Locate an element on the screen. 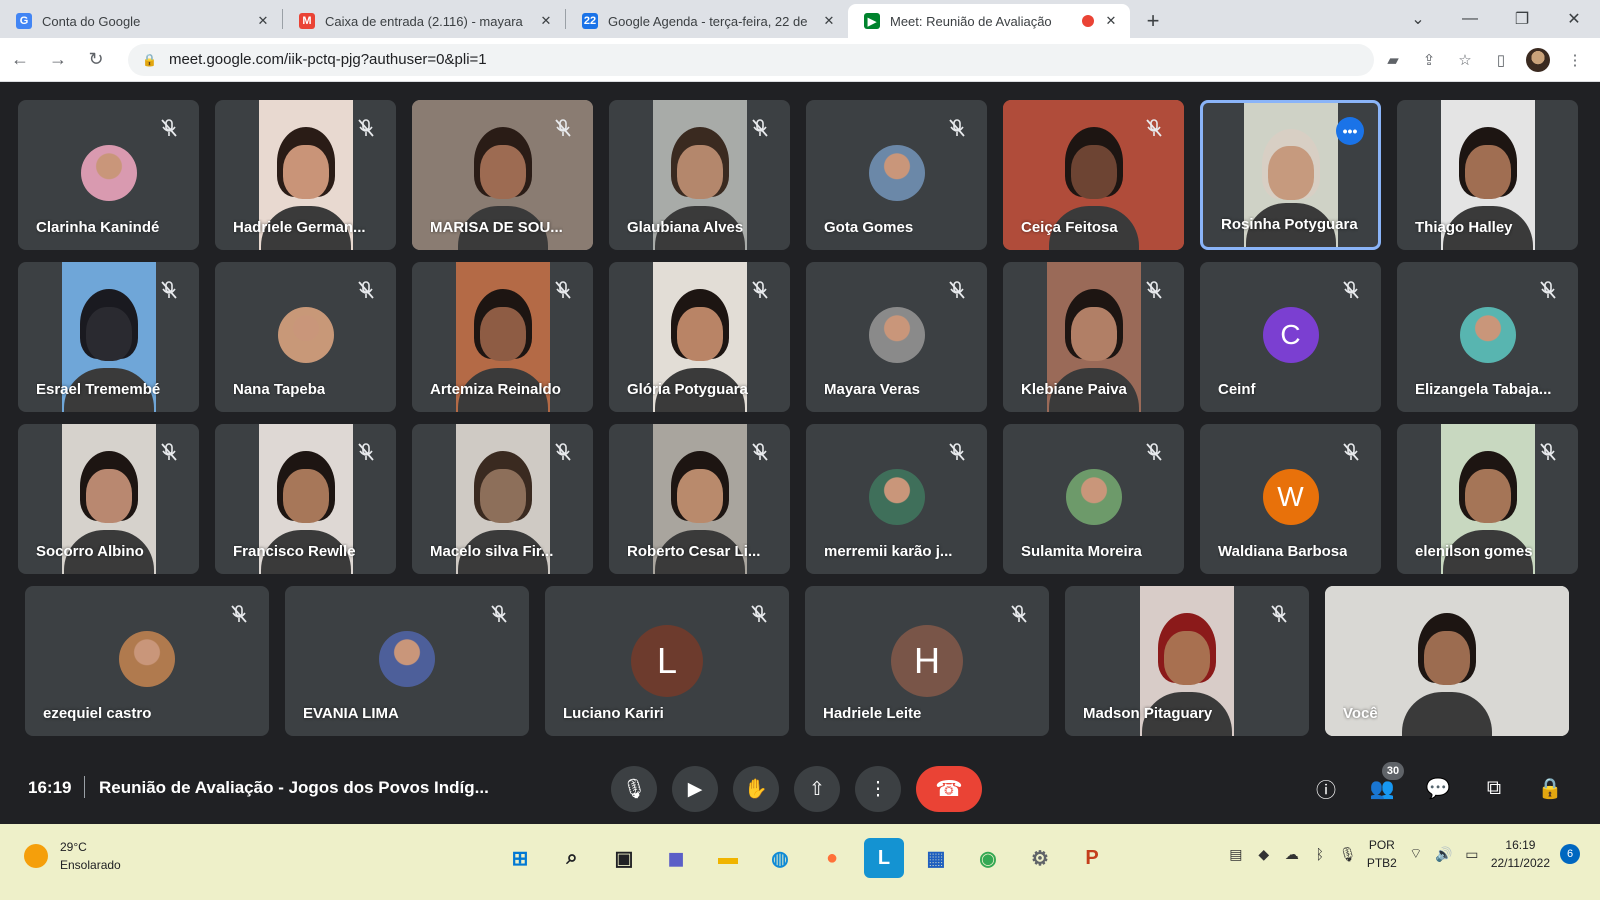  participant-initial-avatar: L is located at coordinates (667, 661).